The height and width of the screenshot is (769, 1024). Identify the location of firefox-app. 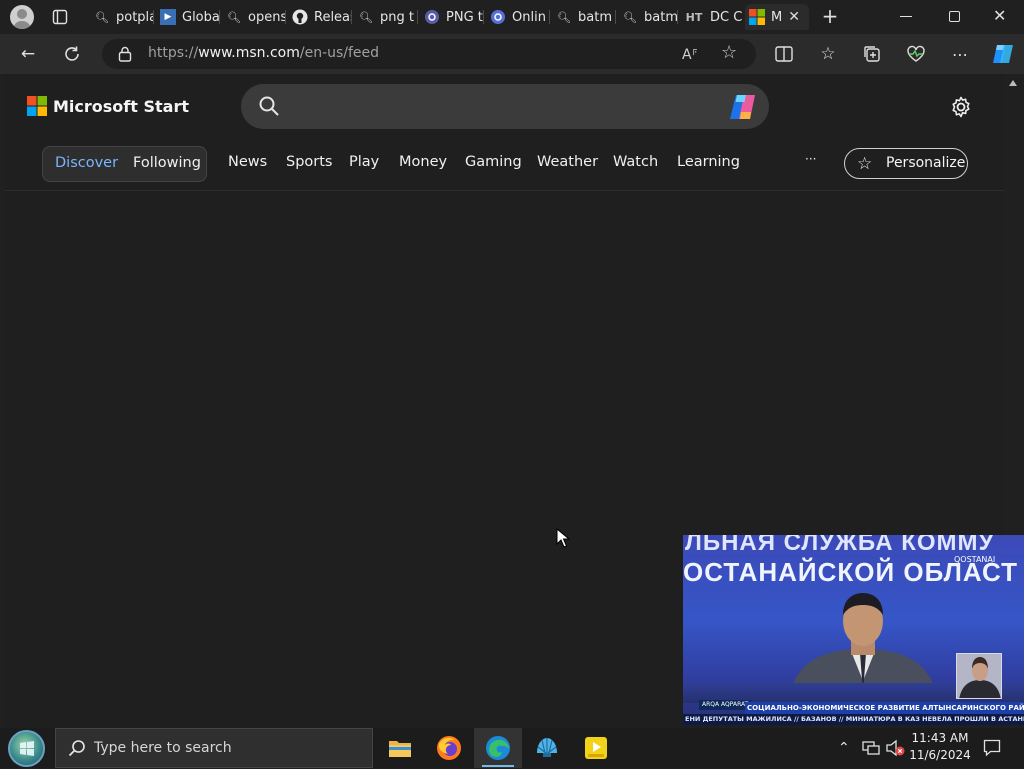
(449, 748).